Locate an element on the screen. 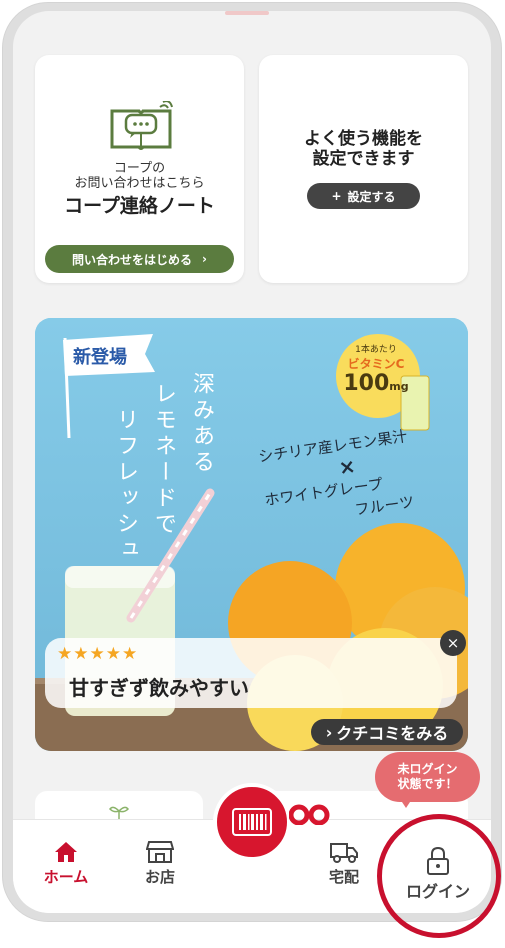 The image size is (505, 948). favorite-features-card: よく使う機能を 設定できます + 設定する is located at coordinates (363, 169).